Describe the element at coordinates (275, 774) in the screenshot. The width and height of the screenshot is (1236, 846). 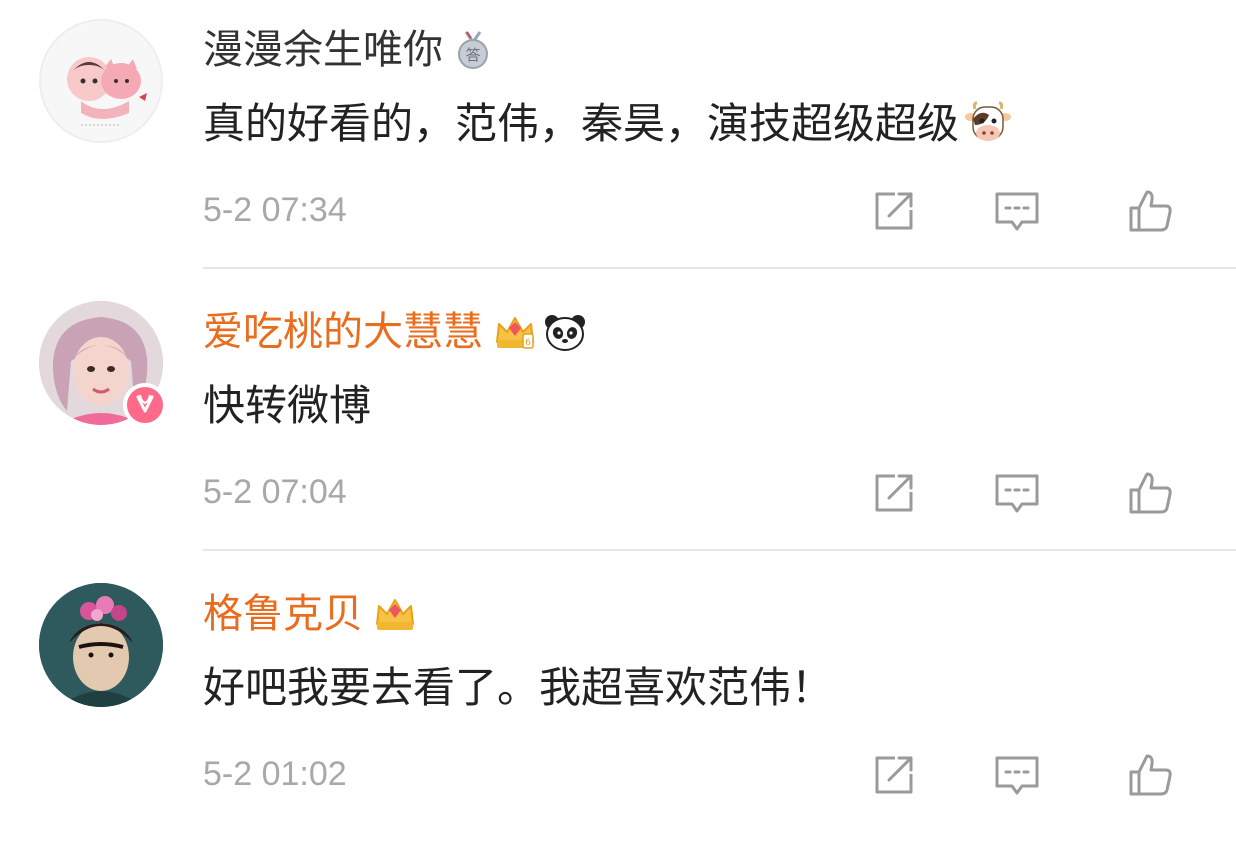
I see `timestamp: 5-2 01:02` at that location.